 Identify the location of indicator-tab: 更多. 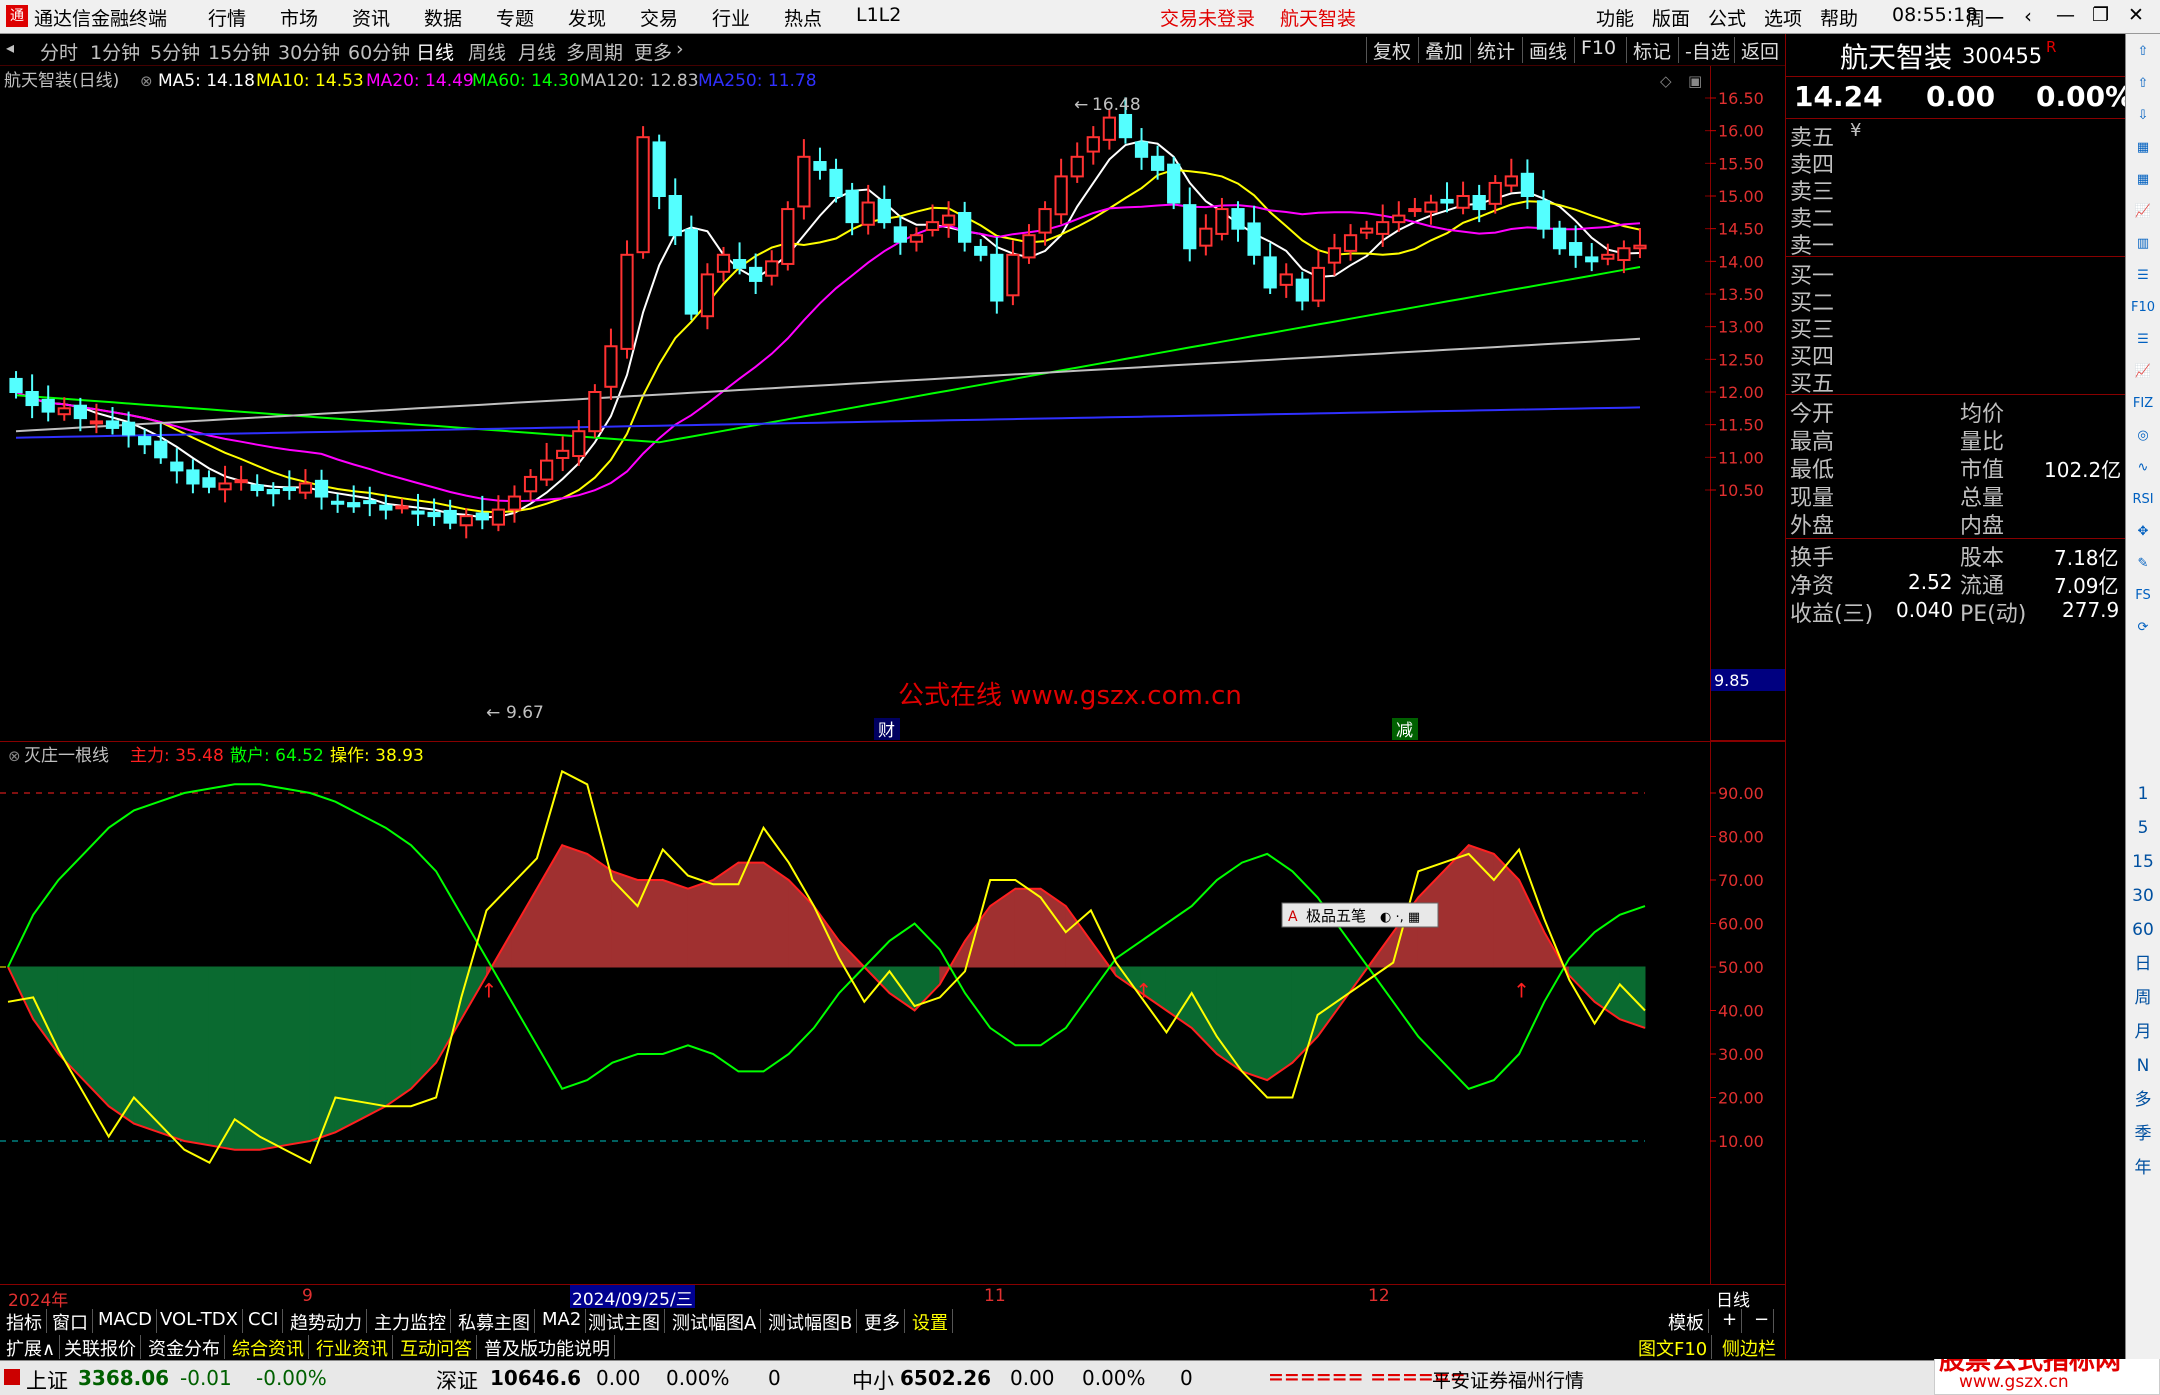
(882, 1321).